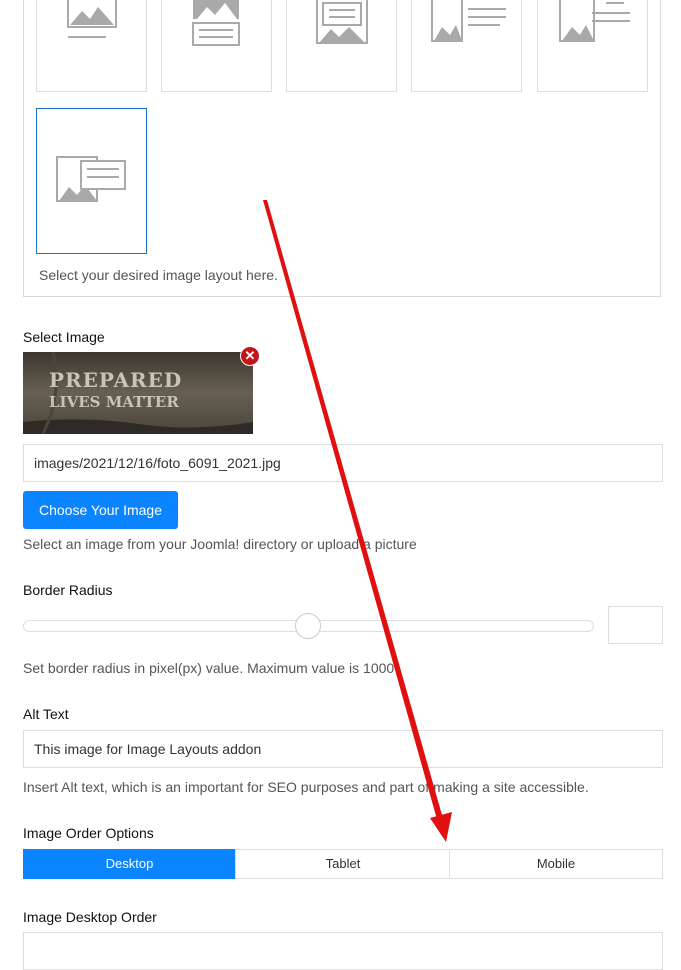 The height and width of the screenshot is (970, 681). What do you see at coordinates (90, 917) in the screenshot?
I see `image-desktop-order-label: Image Desktop Order` at bounding box center [90, 917].